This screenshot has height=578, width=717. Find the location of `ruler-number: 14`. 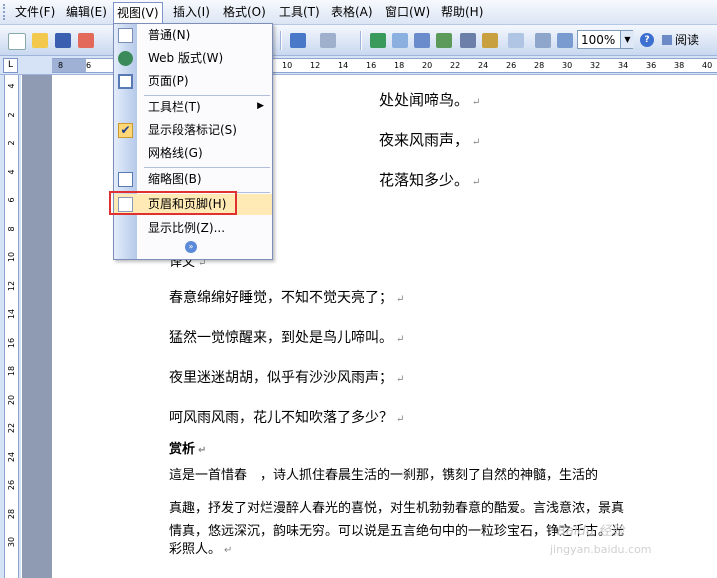

ruler-number: 14 is located at coordinates (11, 314).